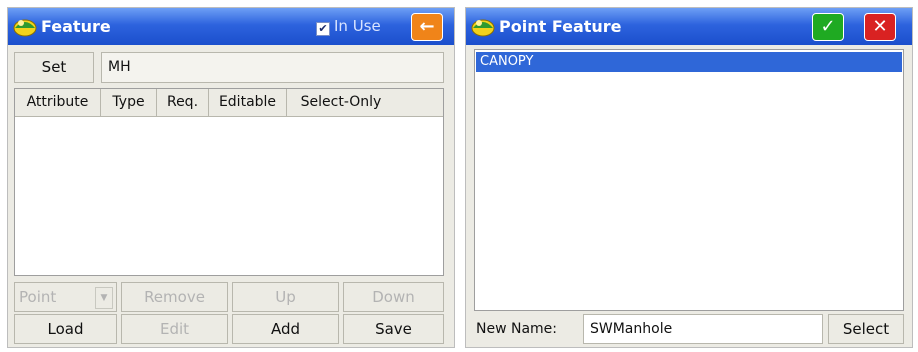 This screenshot has height=352, width=918. What do you see at coordinates (285, 329) in the screenshot?
I see `add-button: Add` at bounding box center [285, 329].